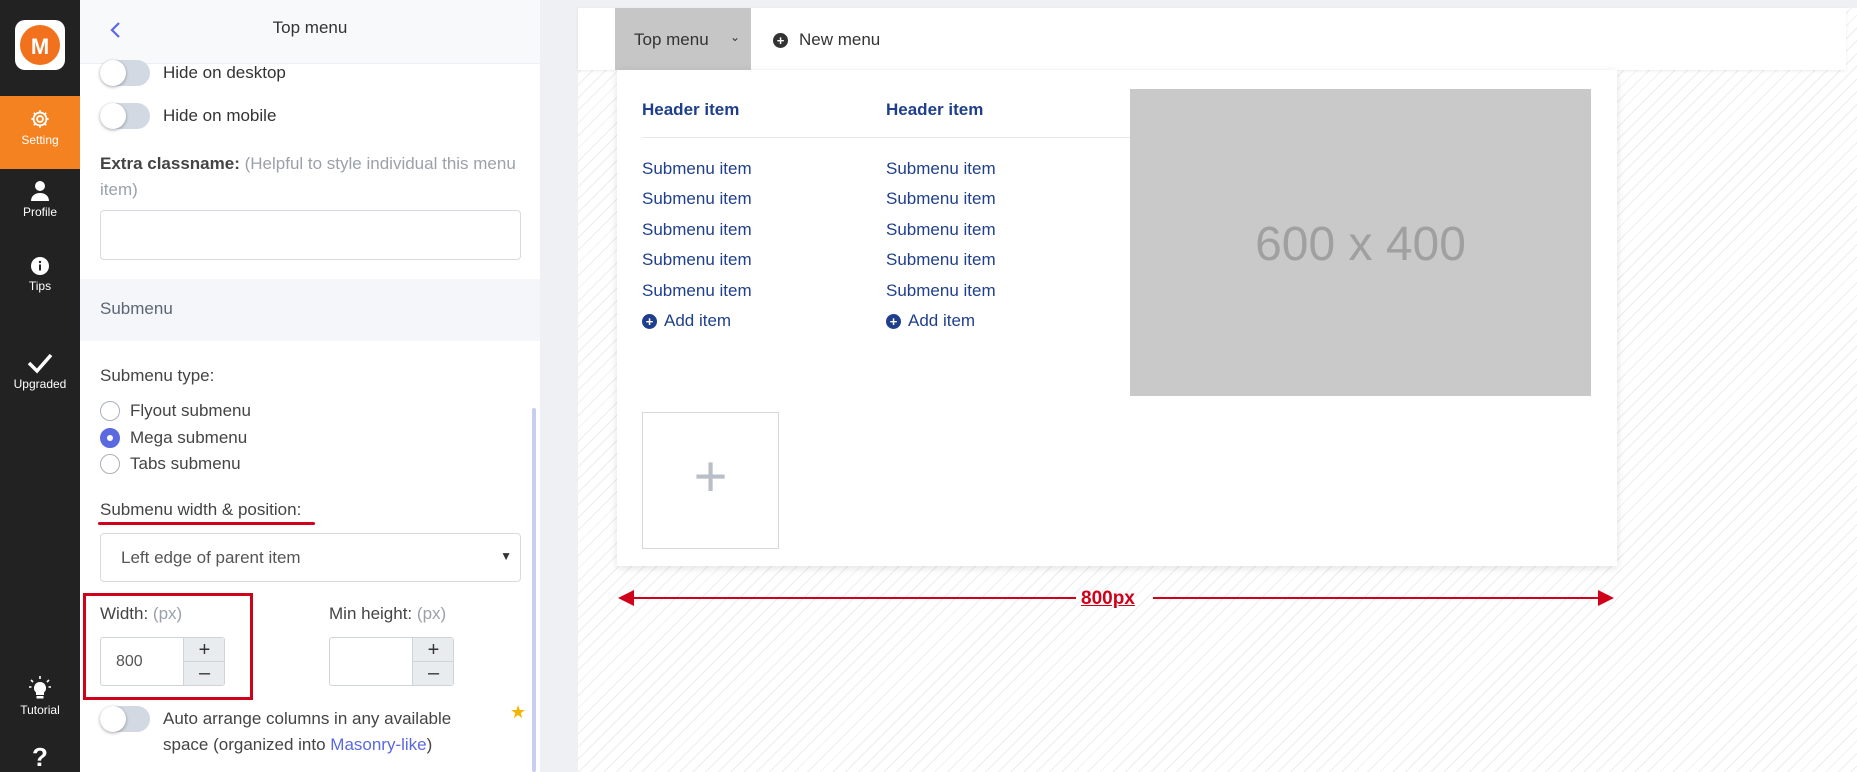  I want to click on hide-on-mobile-row: Hide on mobile, so click(188, 116).